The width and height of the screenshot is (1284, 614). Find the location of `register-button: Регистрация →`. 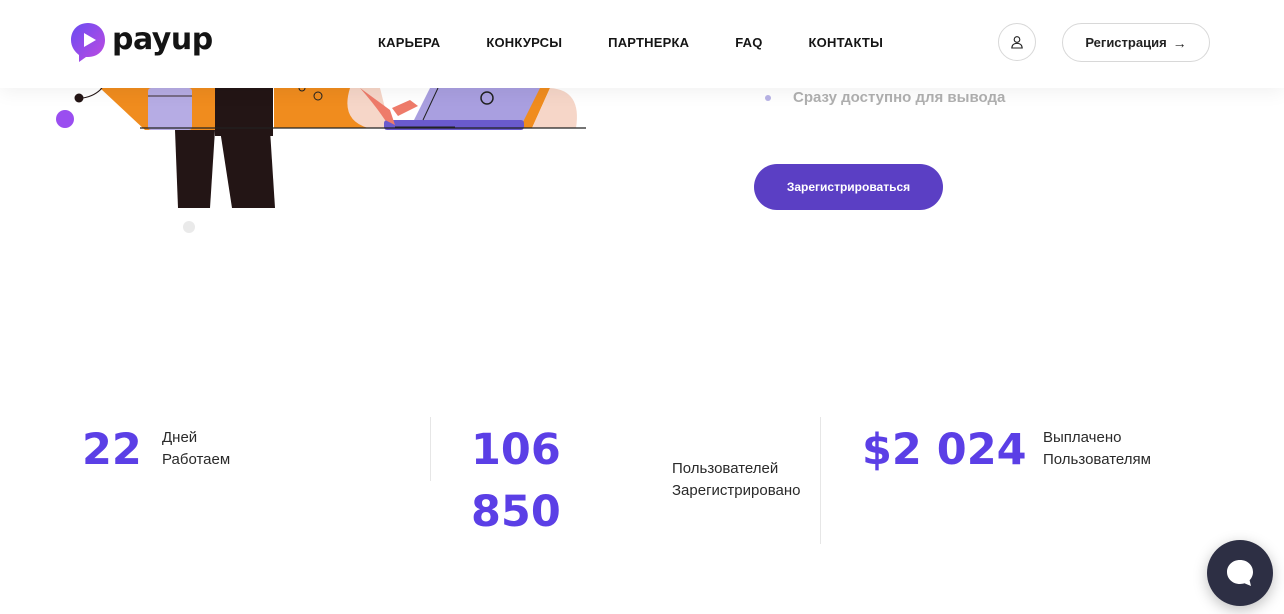

register-button: Регистрация → is located at coordinates (1136, 42).